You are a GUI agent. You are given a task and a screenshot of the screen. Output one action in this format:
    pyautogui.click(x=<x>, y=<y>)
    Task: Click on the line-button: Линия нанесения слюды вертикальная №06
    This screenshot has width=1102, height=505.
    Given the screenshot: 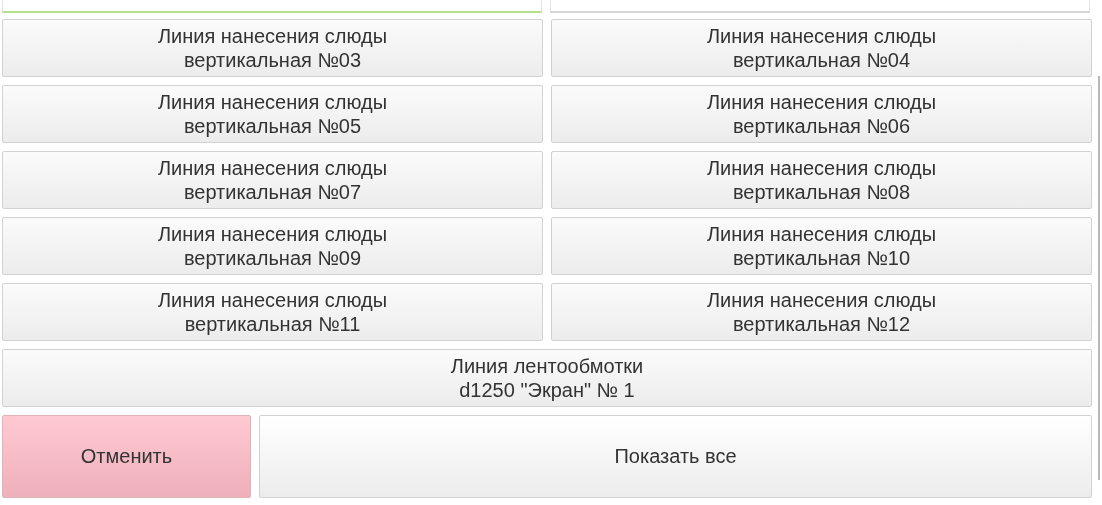 What is the action you would take?
    pyautogui.click(x=821, y=114)
    